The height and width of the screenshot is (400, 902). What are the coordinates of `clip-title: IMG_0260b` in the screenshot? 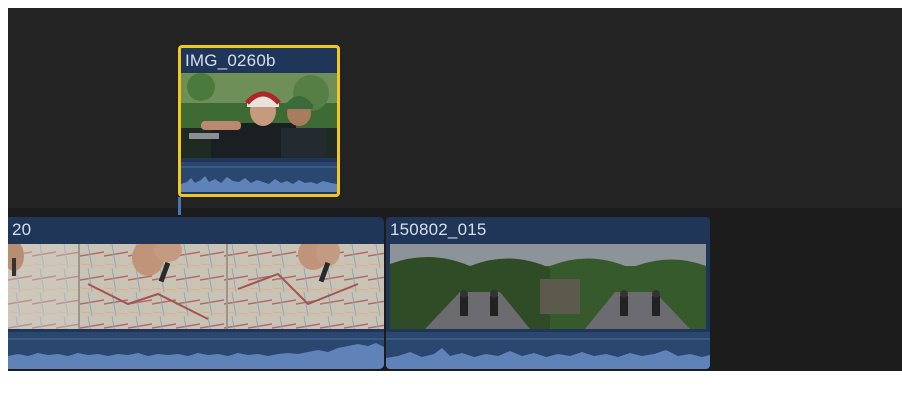 It's located at (230, 60).